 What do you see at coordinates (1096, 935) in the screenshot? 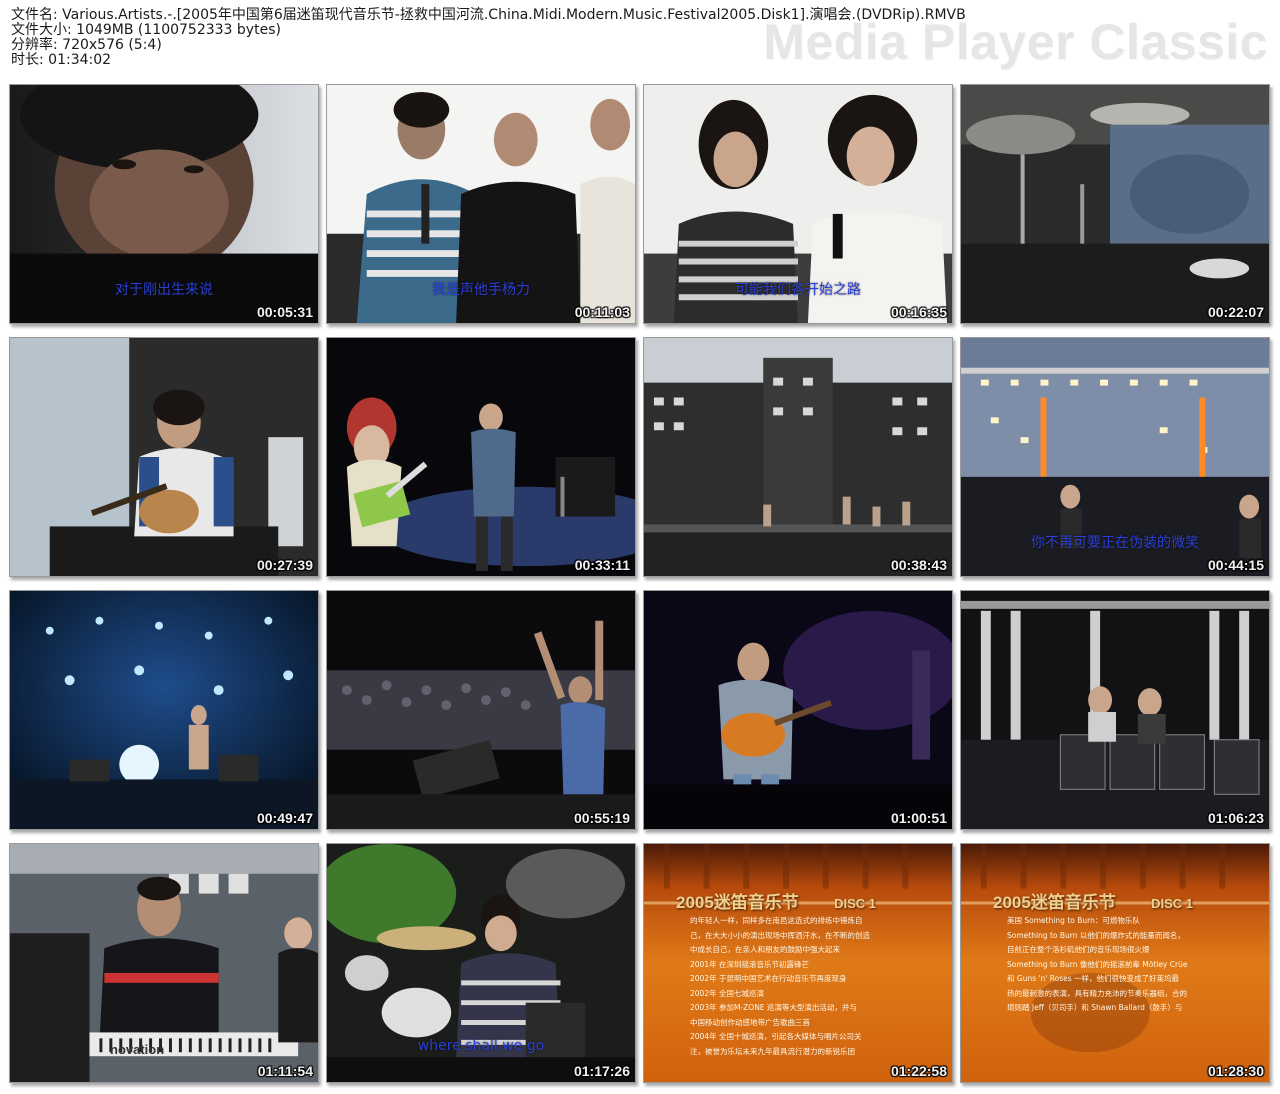
I see `card-line: Something to Burn 以他们的爆炸式的能量而闻名，` at bounding box center [1096, 935].